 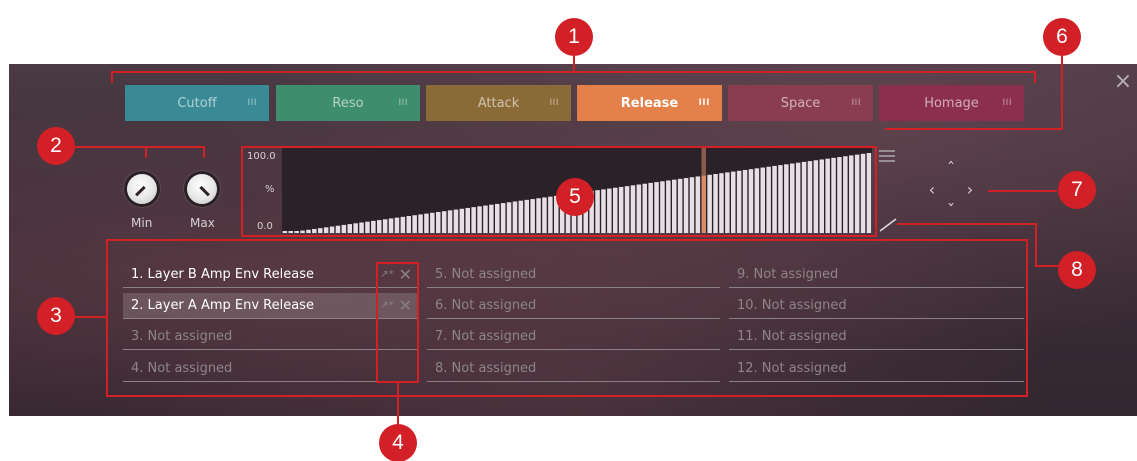 I want to click on tab-label: Homage, so click(x=951, y=103).